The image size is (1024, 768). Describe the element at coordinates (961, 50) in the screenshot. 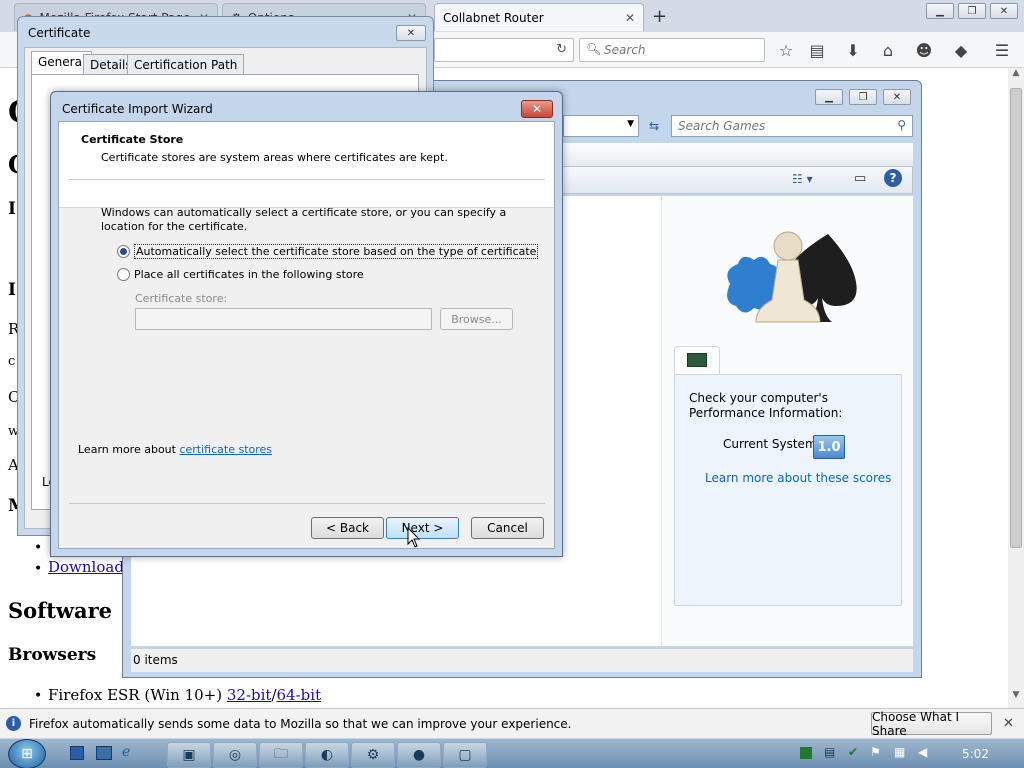

I see `pocket-icon: ◆` at that location.